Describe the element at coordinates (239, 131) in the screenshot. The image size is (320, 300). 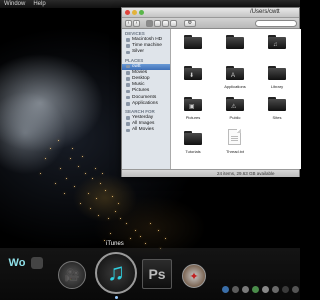
I see `page-fold` at that location.